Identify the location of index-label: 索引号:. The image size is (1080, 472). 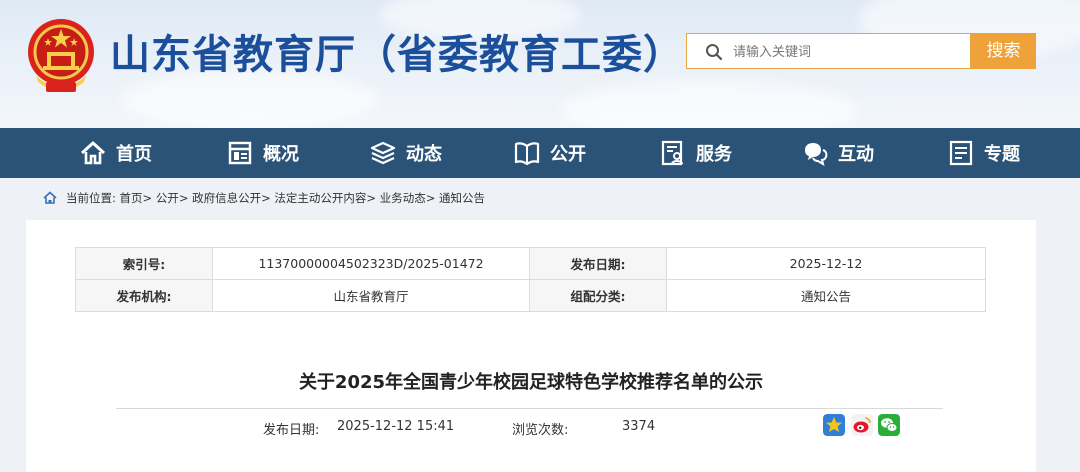
(144, 263).